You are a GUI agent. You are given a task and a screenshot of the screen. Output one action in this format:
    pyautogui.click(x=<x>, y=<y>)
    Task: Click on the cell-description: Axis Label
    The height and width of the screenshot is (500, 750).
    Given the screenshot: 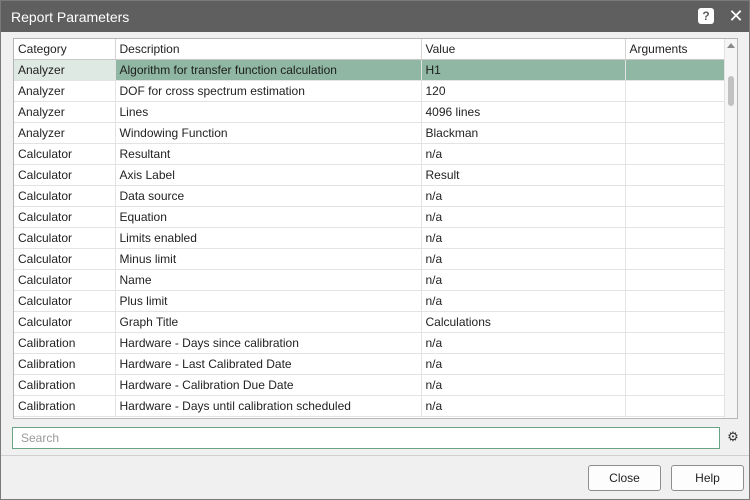 What is the action you would take?
    pyautogui.click(x=268, y=175)
    